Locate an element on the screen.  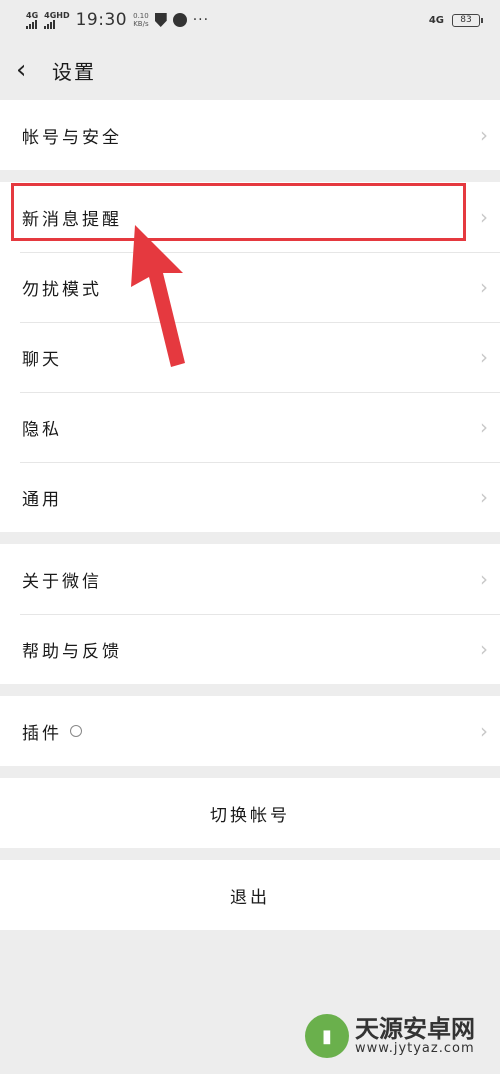
chevron-left-icon: ‹ is located at coordinates (31, 70).